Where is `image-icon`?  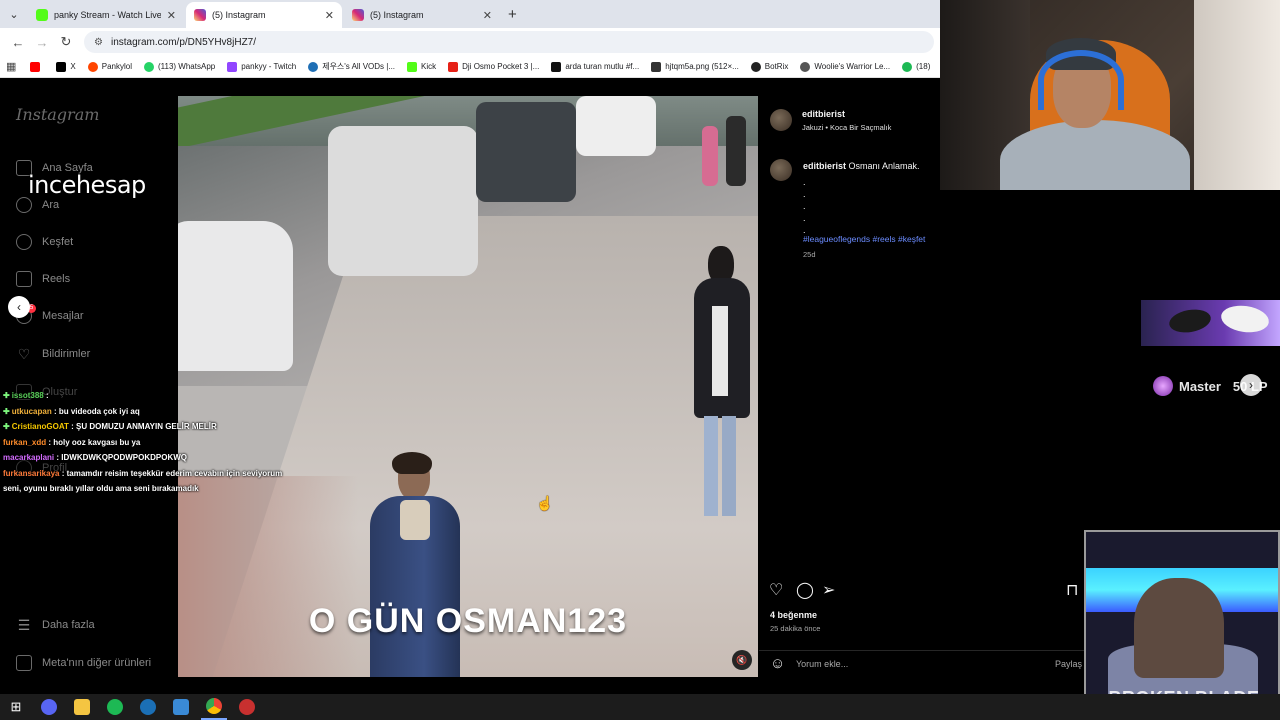
image-icon is located at coordinates (656, 66).